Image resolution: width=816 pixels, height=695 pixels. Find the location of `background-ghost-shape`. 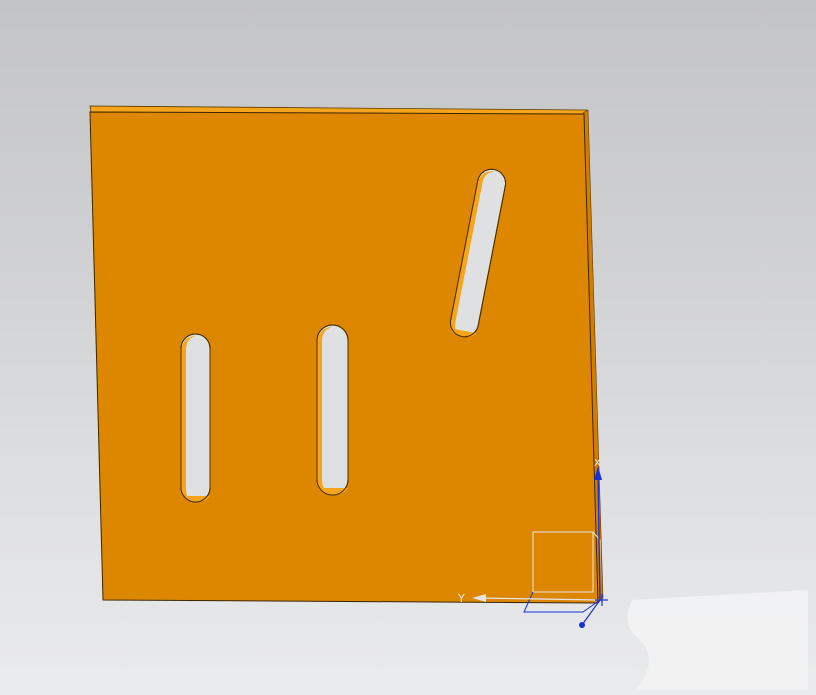

background-ghost-shape is located at coordinates (717, 640).